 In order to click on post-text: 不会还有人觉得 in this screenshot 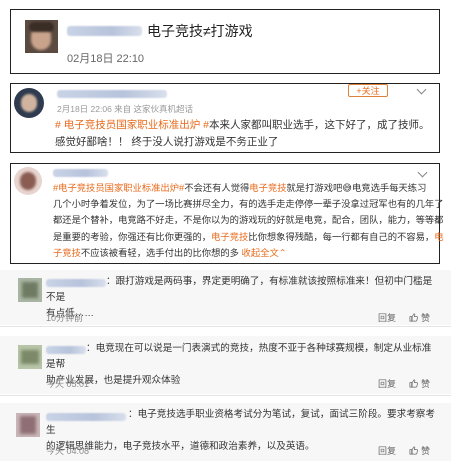, I will do `click(217, 188)`.